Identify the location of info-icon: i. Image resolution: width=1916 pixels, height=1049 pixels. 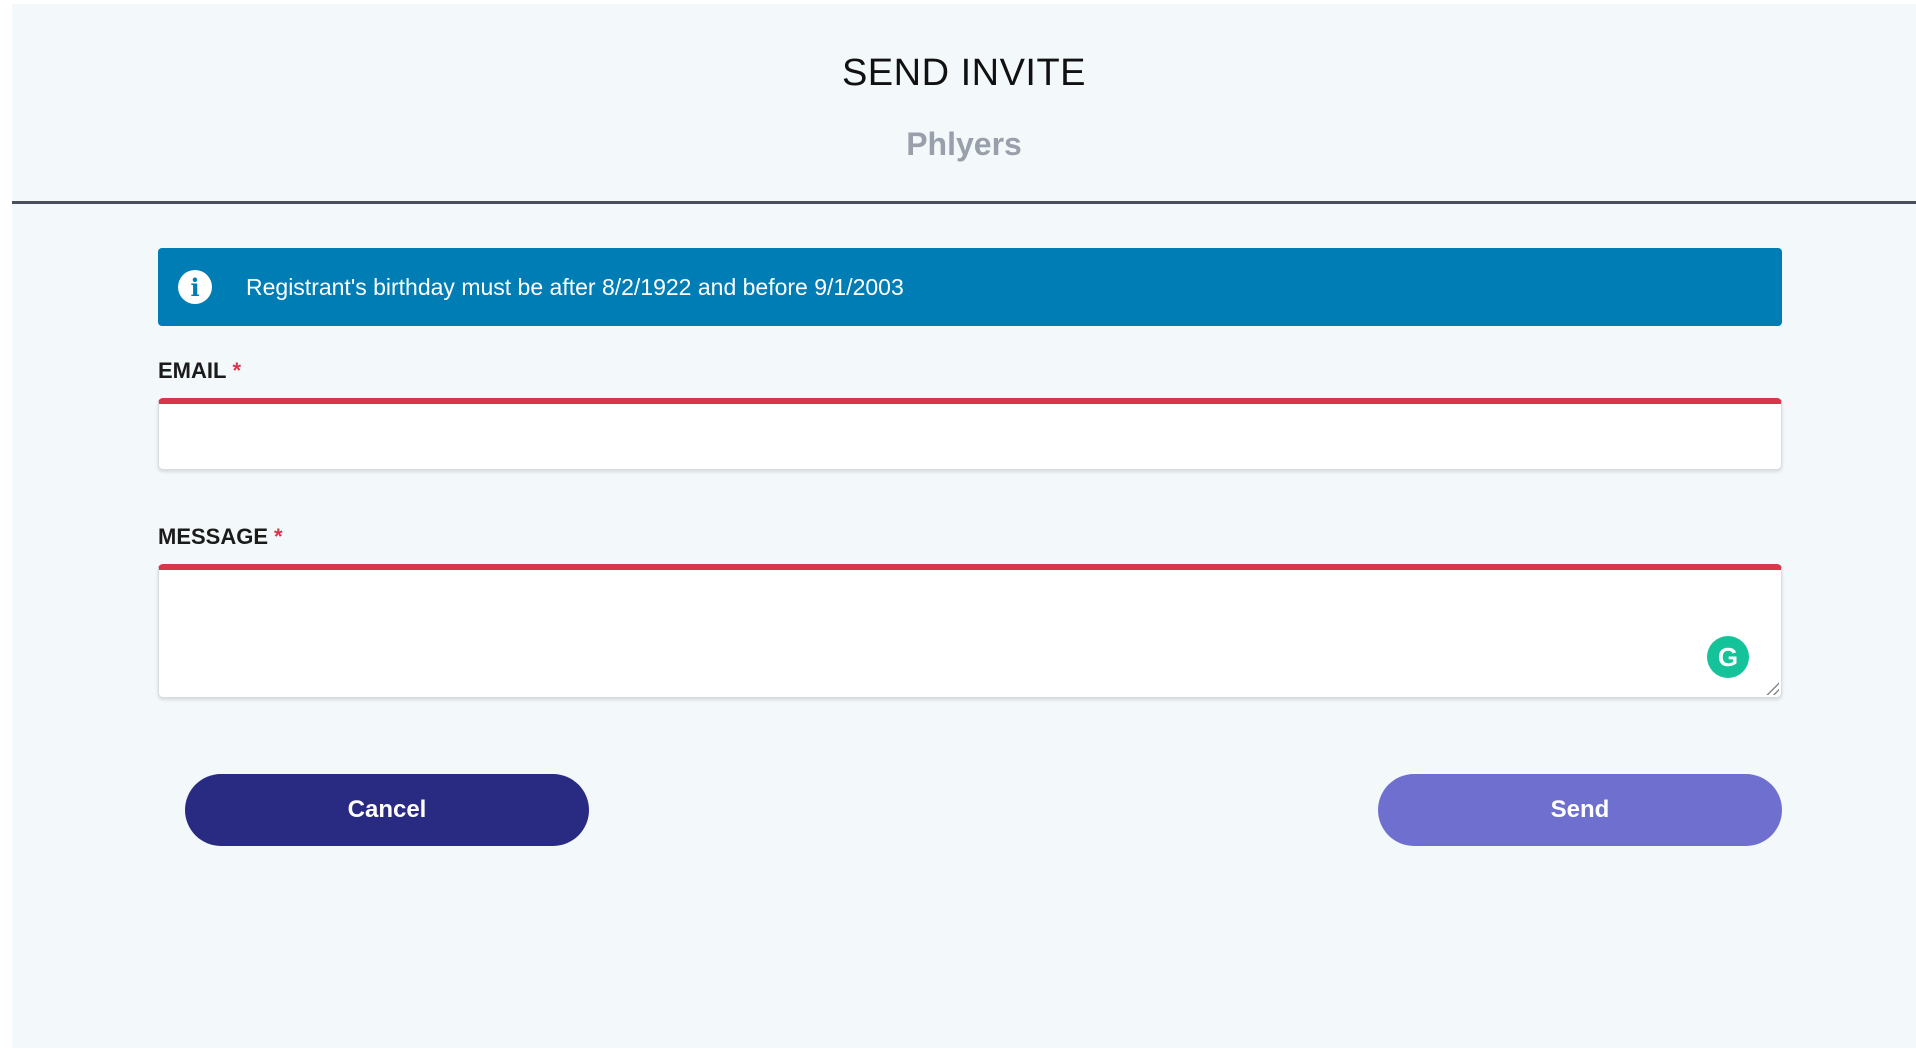
(195, 287).